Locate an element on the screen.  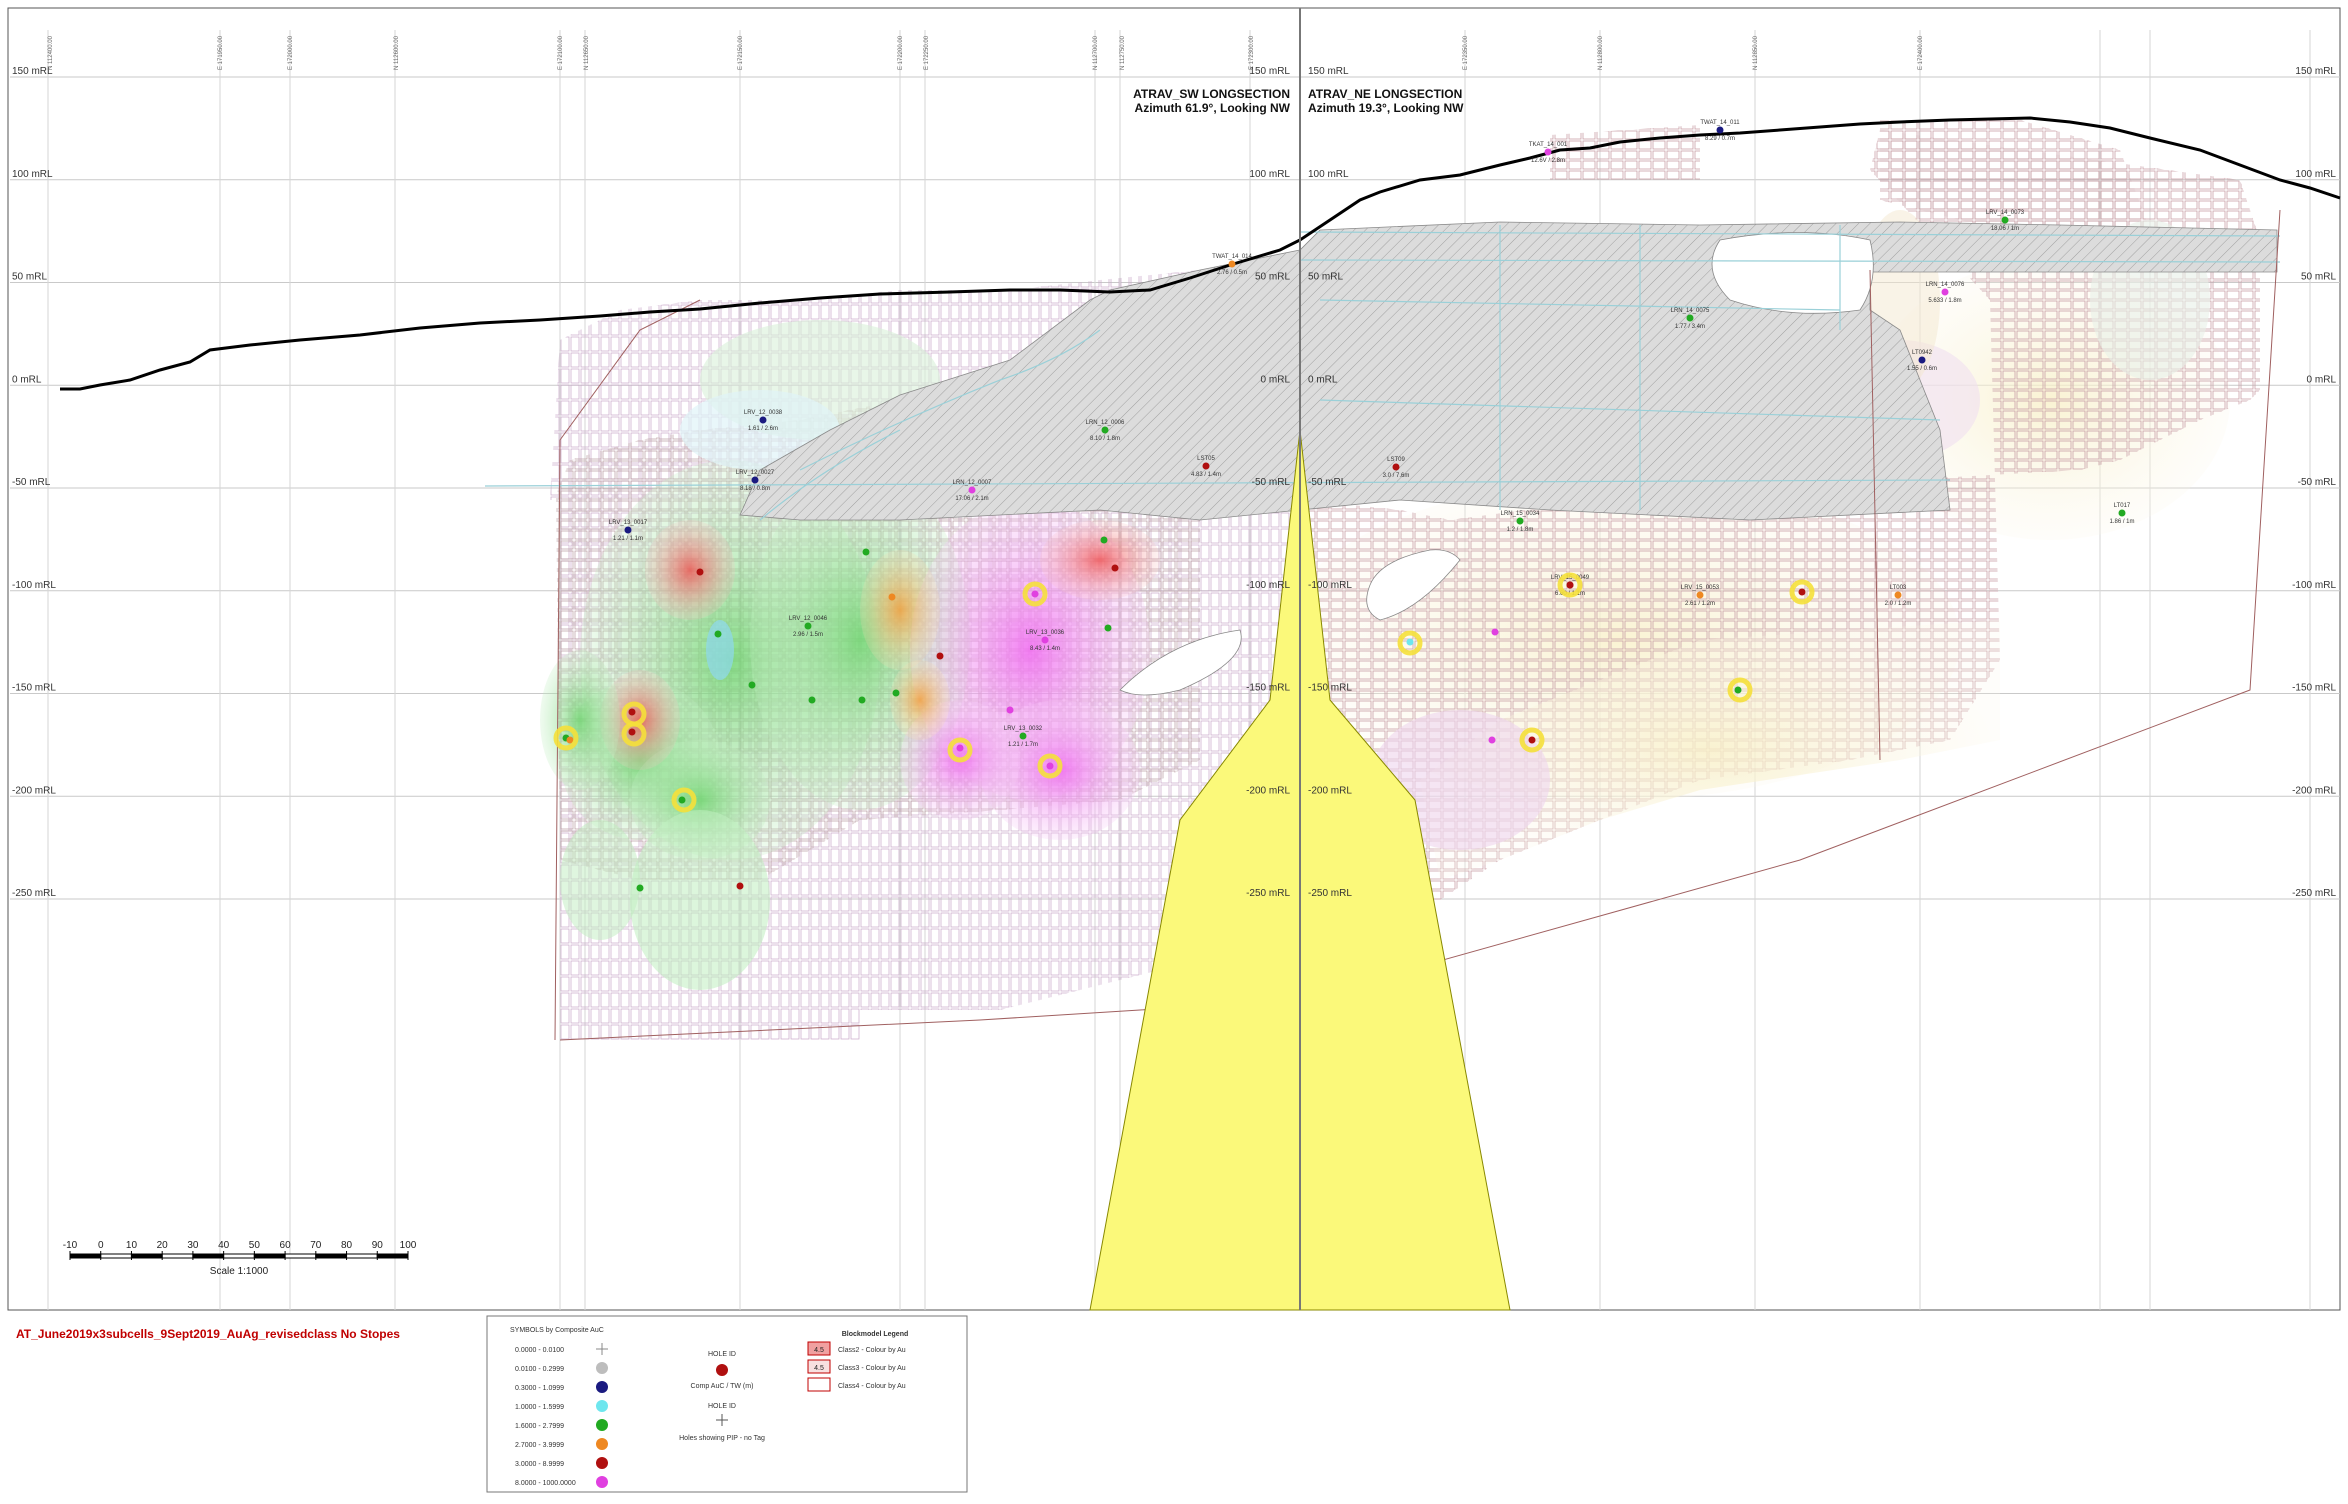
scale-tick: 100 is located at coordinates (408, 1245).